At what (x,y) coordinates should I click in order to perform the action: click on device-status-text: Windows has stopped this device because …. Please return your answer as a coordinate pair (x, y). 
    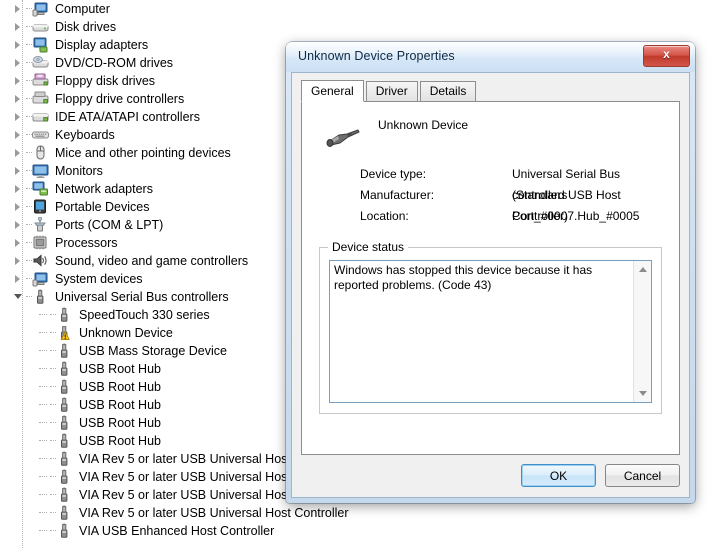
    Looking at the image, I should click on (463, 277).